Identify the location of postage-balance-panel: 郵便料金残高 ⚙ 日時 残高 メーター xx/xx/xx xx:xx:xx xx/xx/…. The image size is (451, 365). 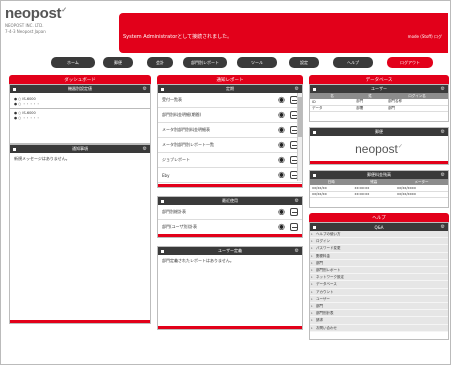
(379, 189).